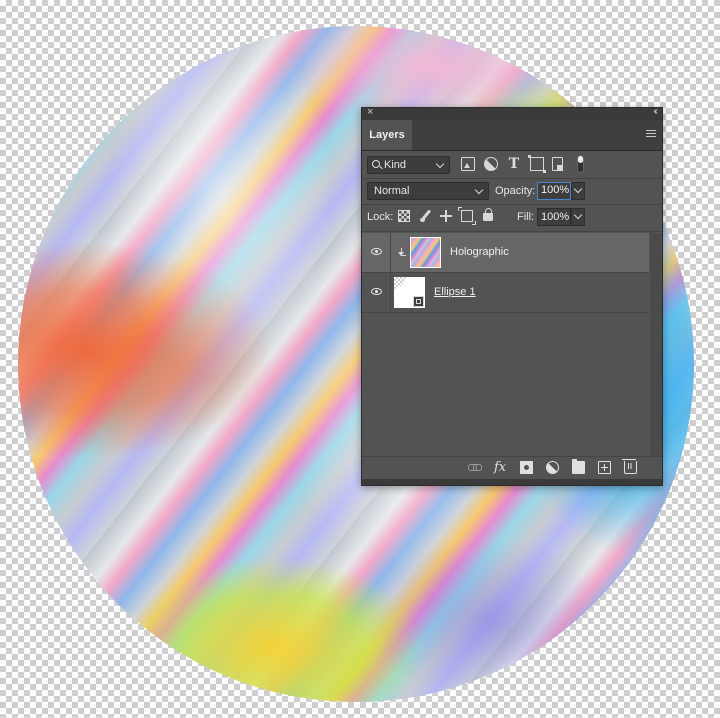 This screenshot has height=718, width=720. What do you see at coordinates (656, 344) in the screenshot?
I see `layers-scrollbar` at bounding box center [656, 344].